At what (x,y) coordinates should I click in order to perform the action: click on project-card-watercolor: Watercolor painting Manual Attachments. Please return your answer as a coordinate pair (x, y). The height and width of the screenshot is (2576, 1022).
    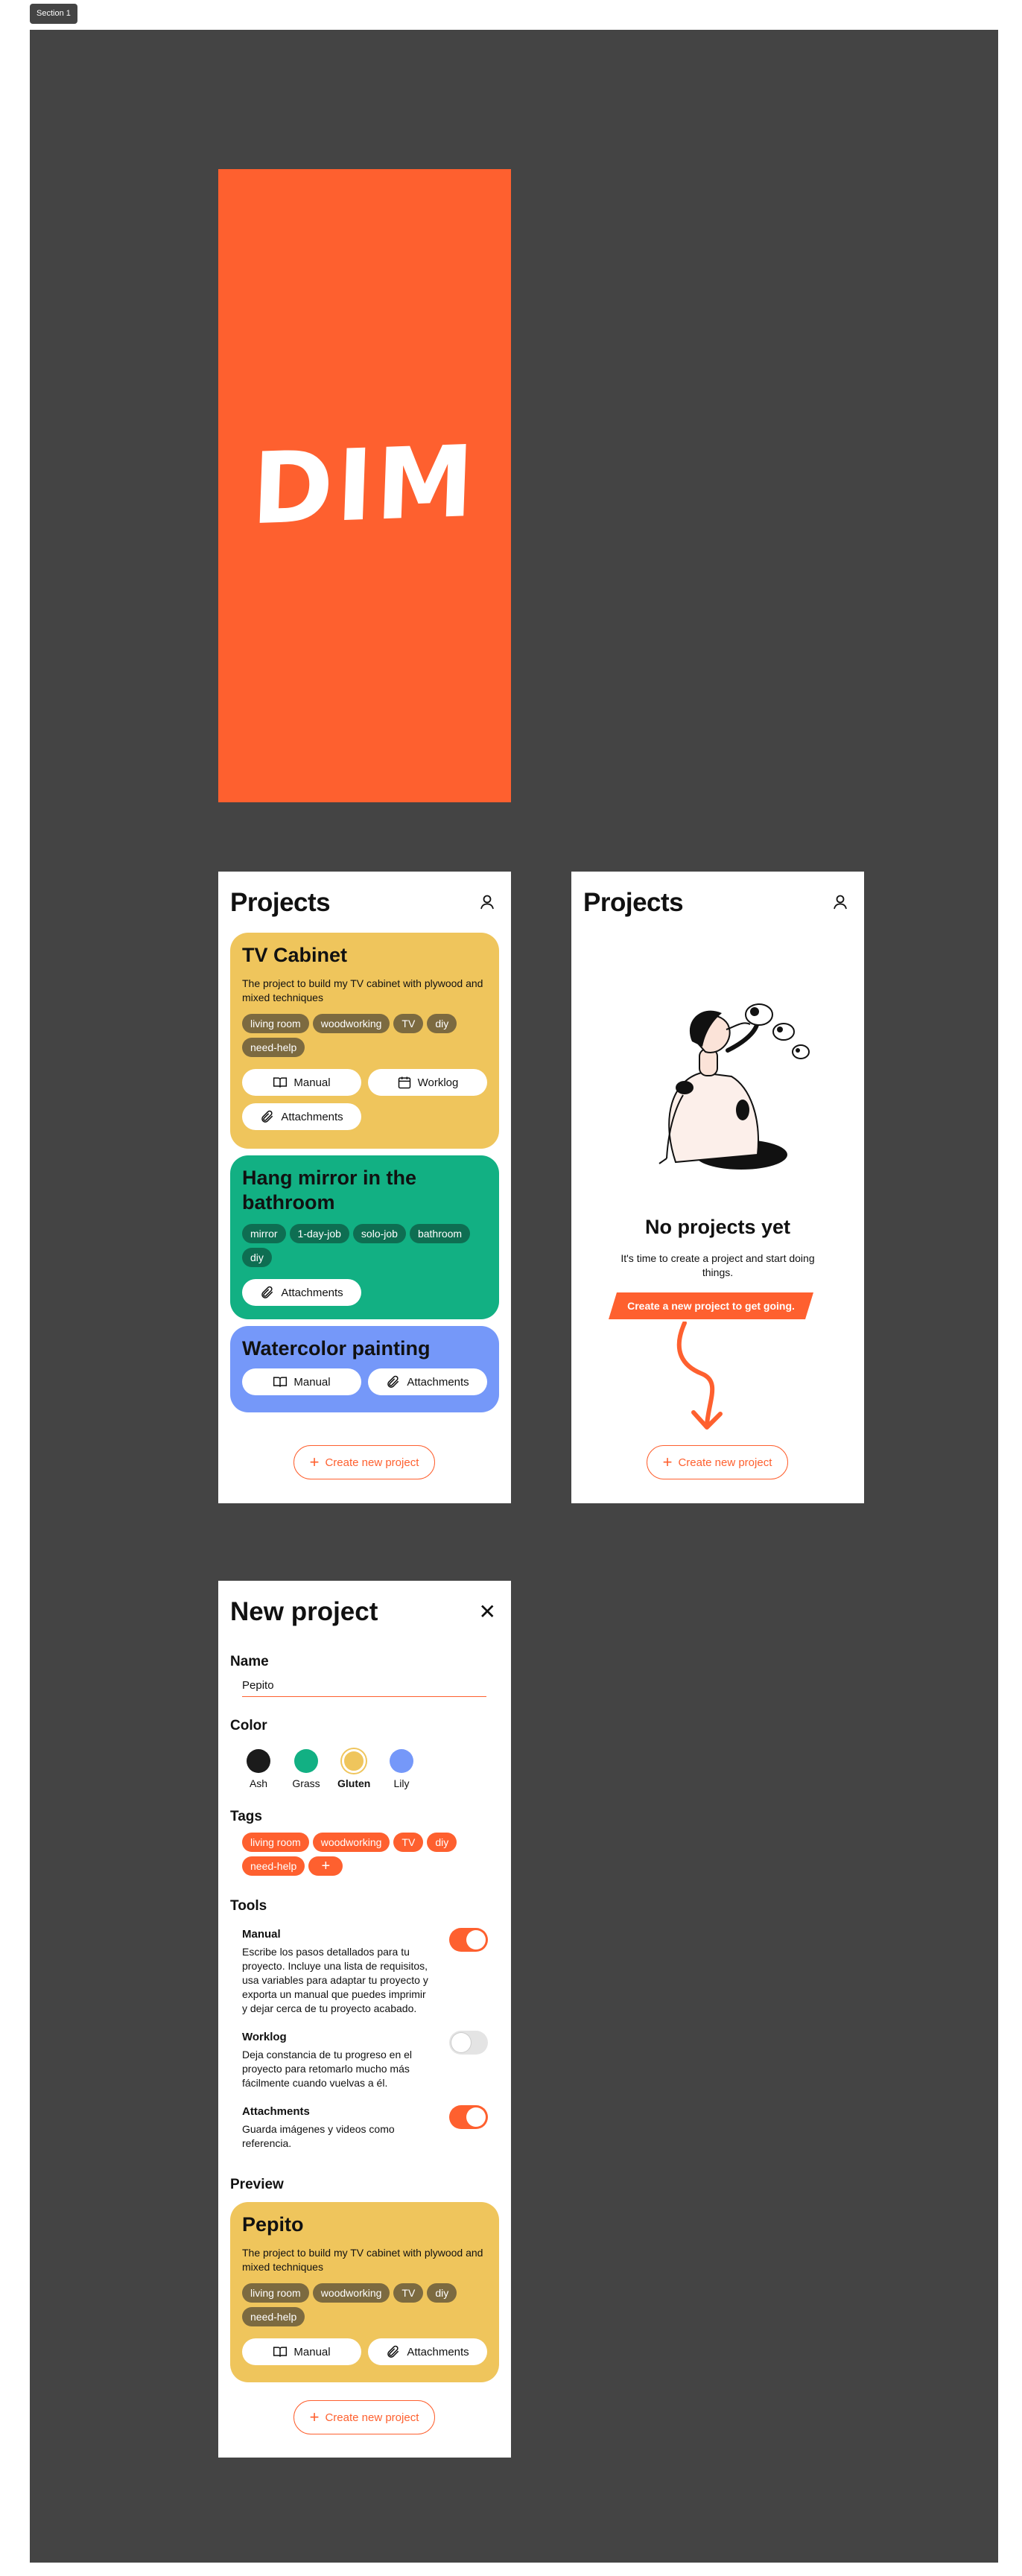
    Looking at the image, I should click on (364, 1369).